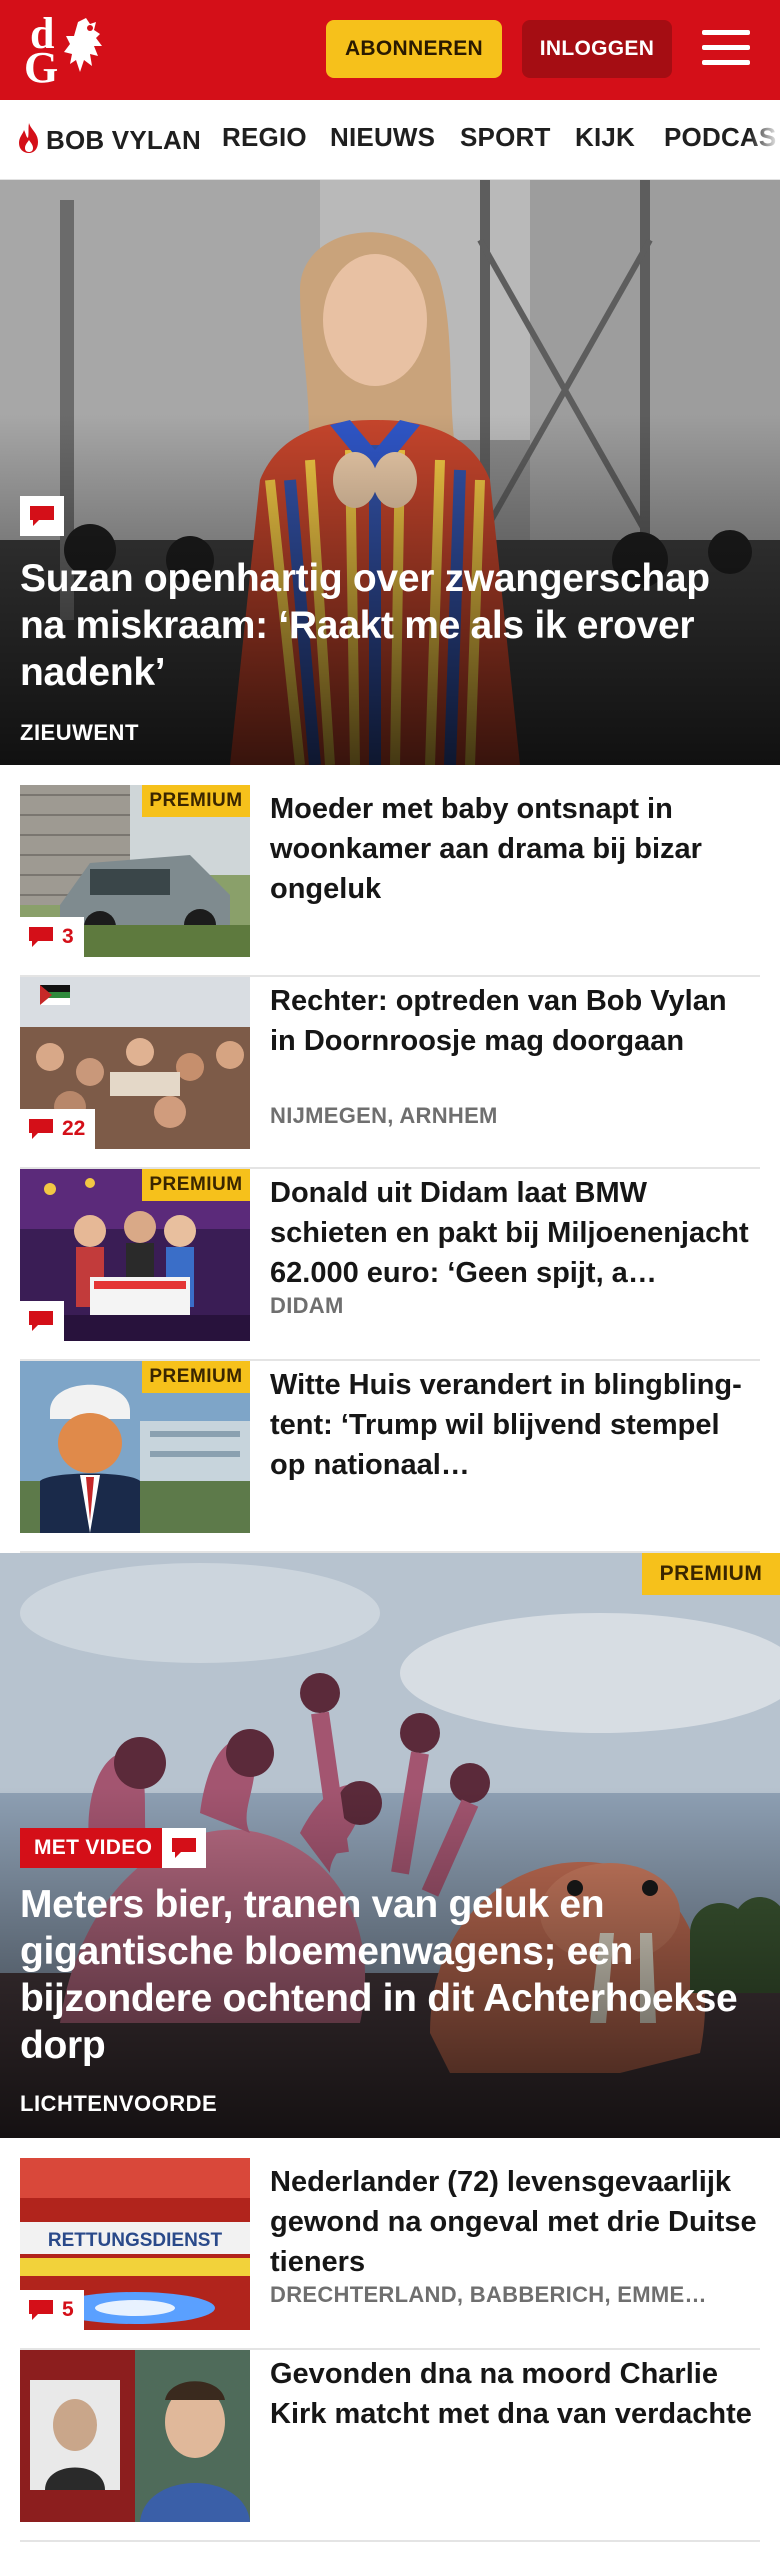 The image size is (780, 2560). What do you see at coordinates (108, 139) in the screenshot?
I see `nav-item-bob-vylan: BOB VYLAN` at bounding box center [108, 139].